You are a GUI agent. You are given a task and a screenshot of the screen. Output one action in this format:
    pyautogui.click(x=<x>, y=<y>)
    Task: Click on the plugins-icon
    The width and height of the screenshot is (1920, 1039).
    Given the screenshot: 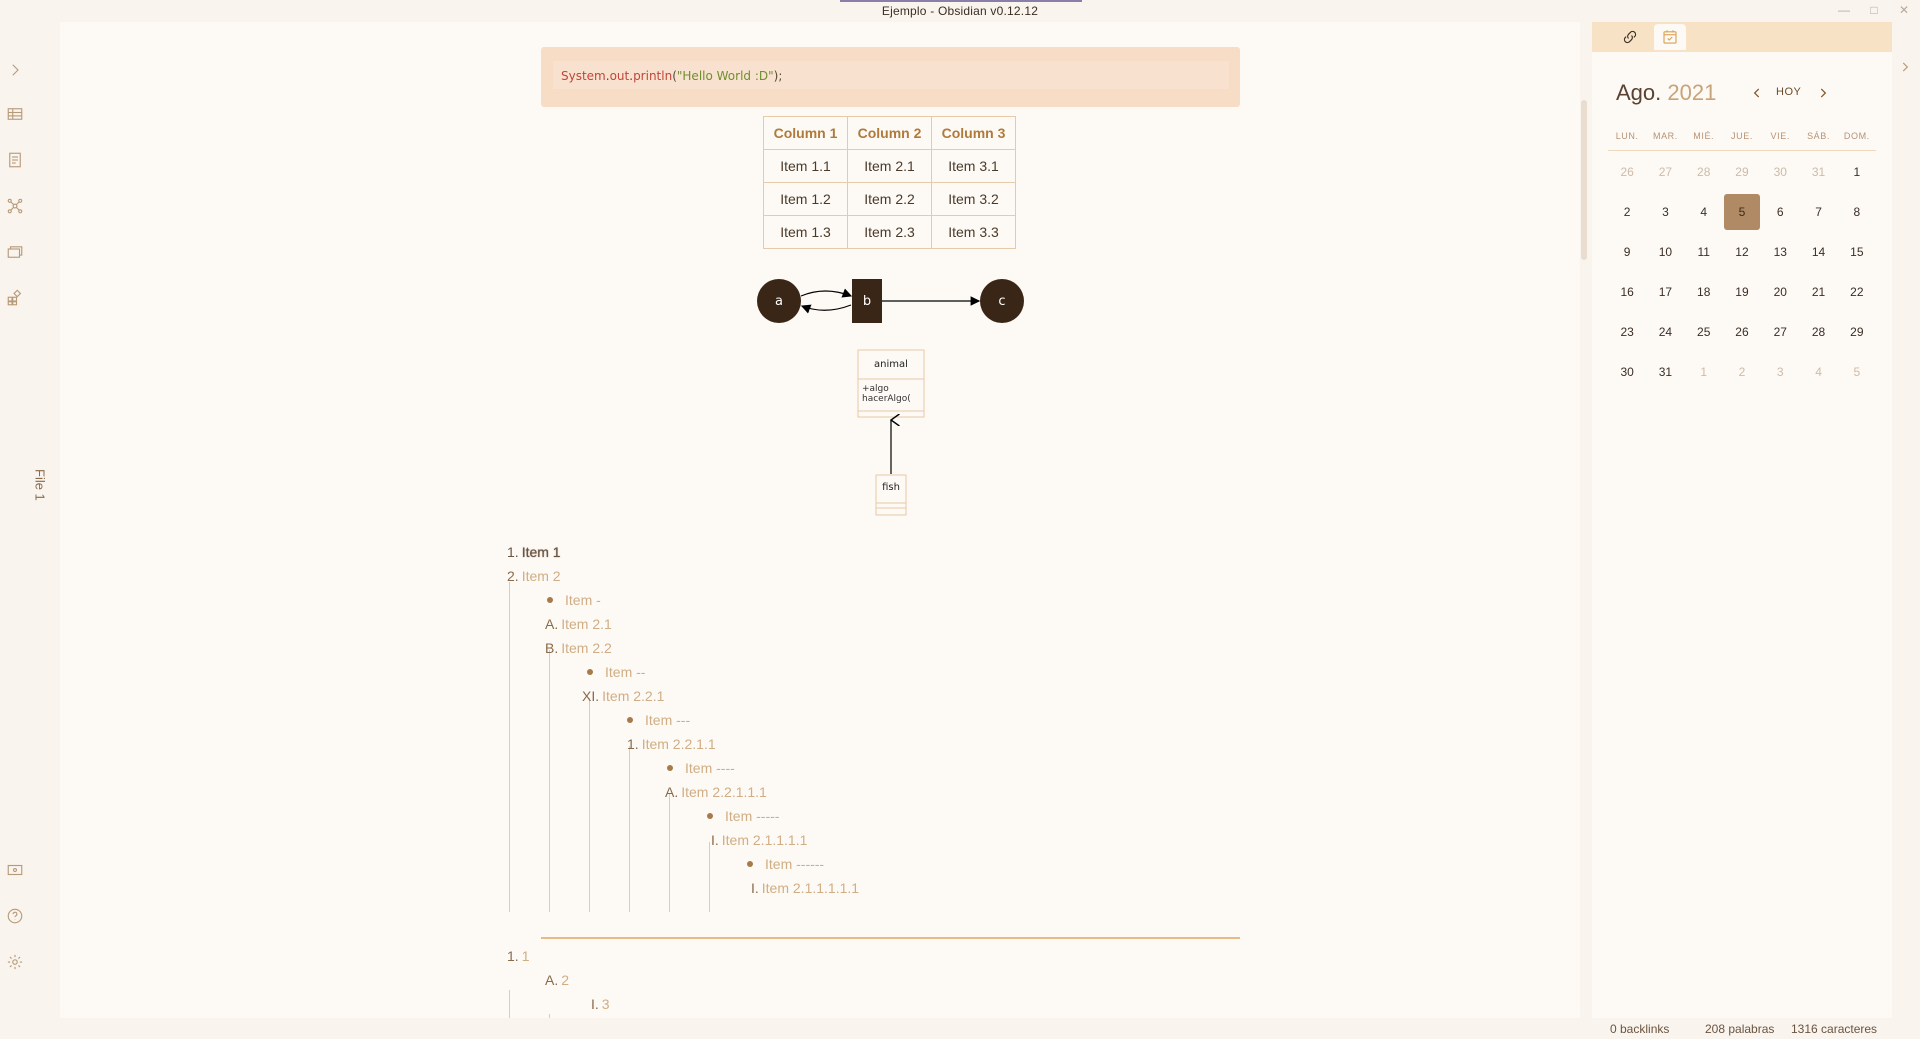 What is the action you would take?
    pyautogui.click(x=15, y=298)
    